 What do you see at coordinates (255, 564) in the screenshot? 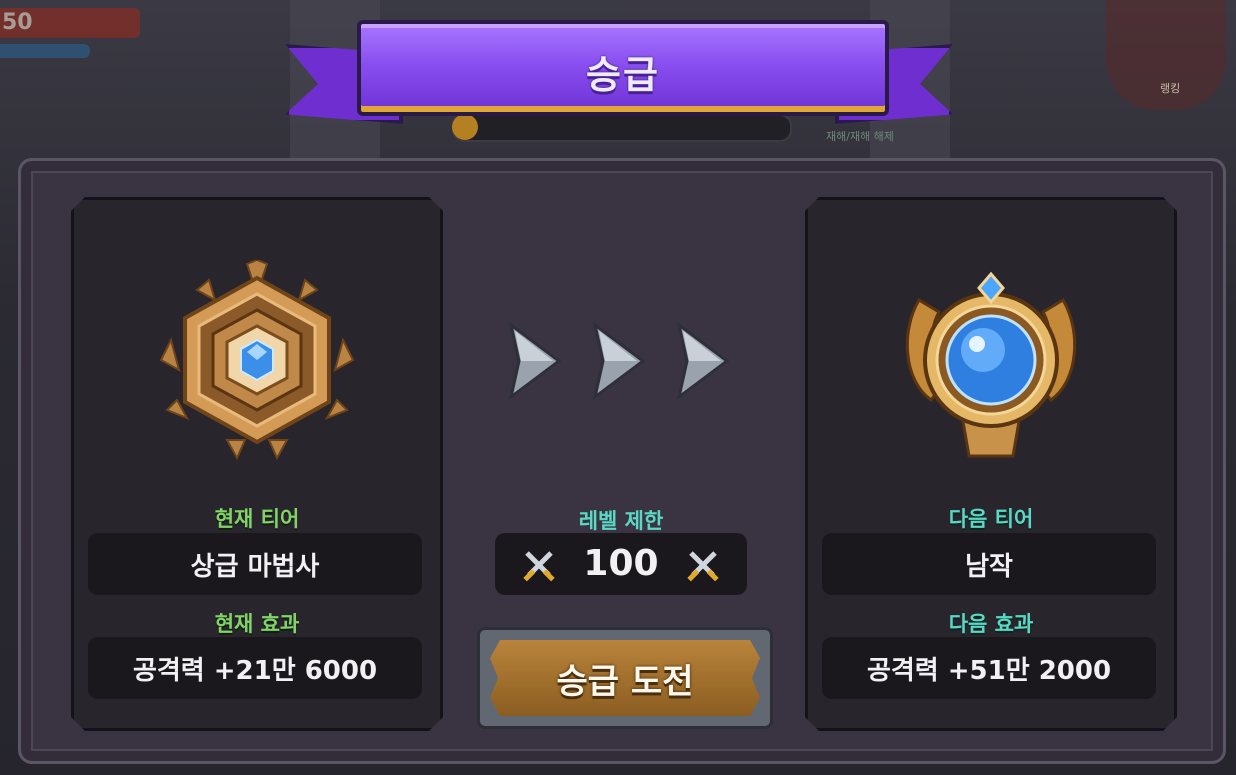
I see `current-tier-value: 상급 마법사` at bounding box center [255, 564].